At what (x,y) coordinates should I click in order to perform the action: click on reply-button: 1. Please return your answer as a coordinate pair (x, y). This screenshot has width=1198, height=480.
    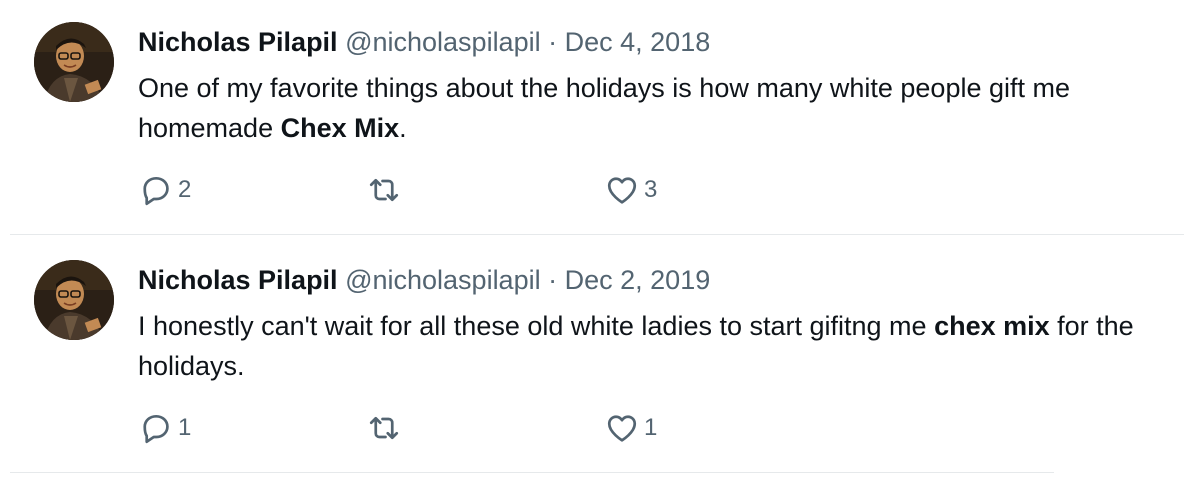
    Looking at the image, I should click on (164, 428).